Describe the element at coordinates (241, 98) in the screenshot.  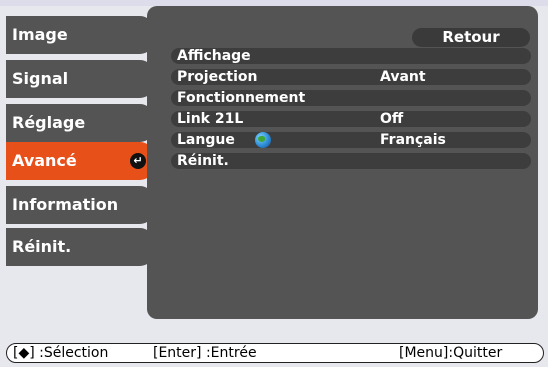
I see `menu-row-label: Fonctionnement` at that location.